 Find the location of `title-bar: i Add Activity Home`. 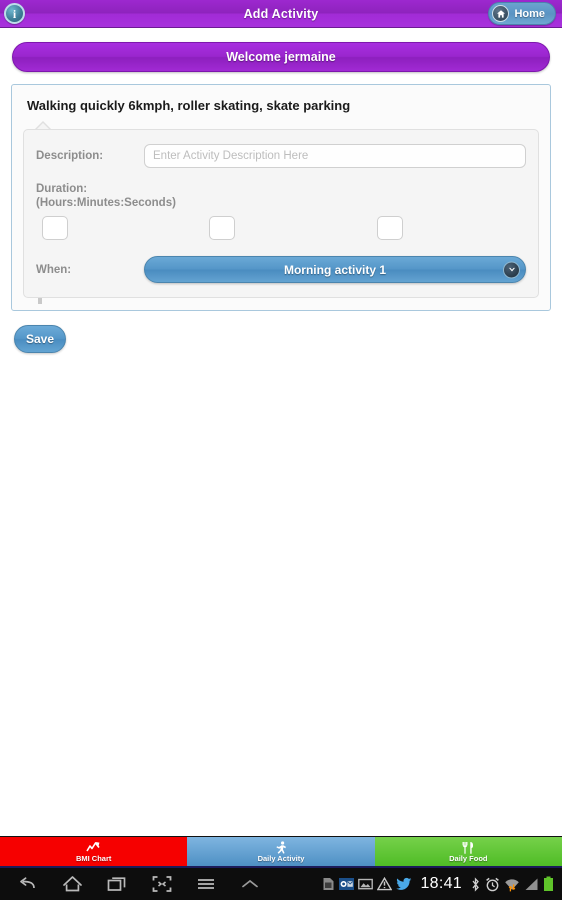

title-bar: i Add Activity Home is located at coordinates (281, 14).